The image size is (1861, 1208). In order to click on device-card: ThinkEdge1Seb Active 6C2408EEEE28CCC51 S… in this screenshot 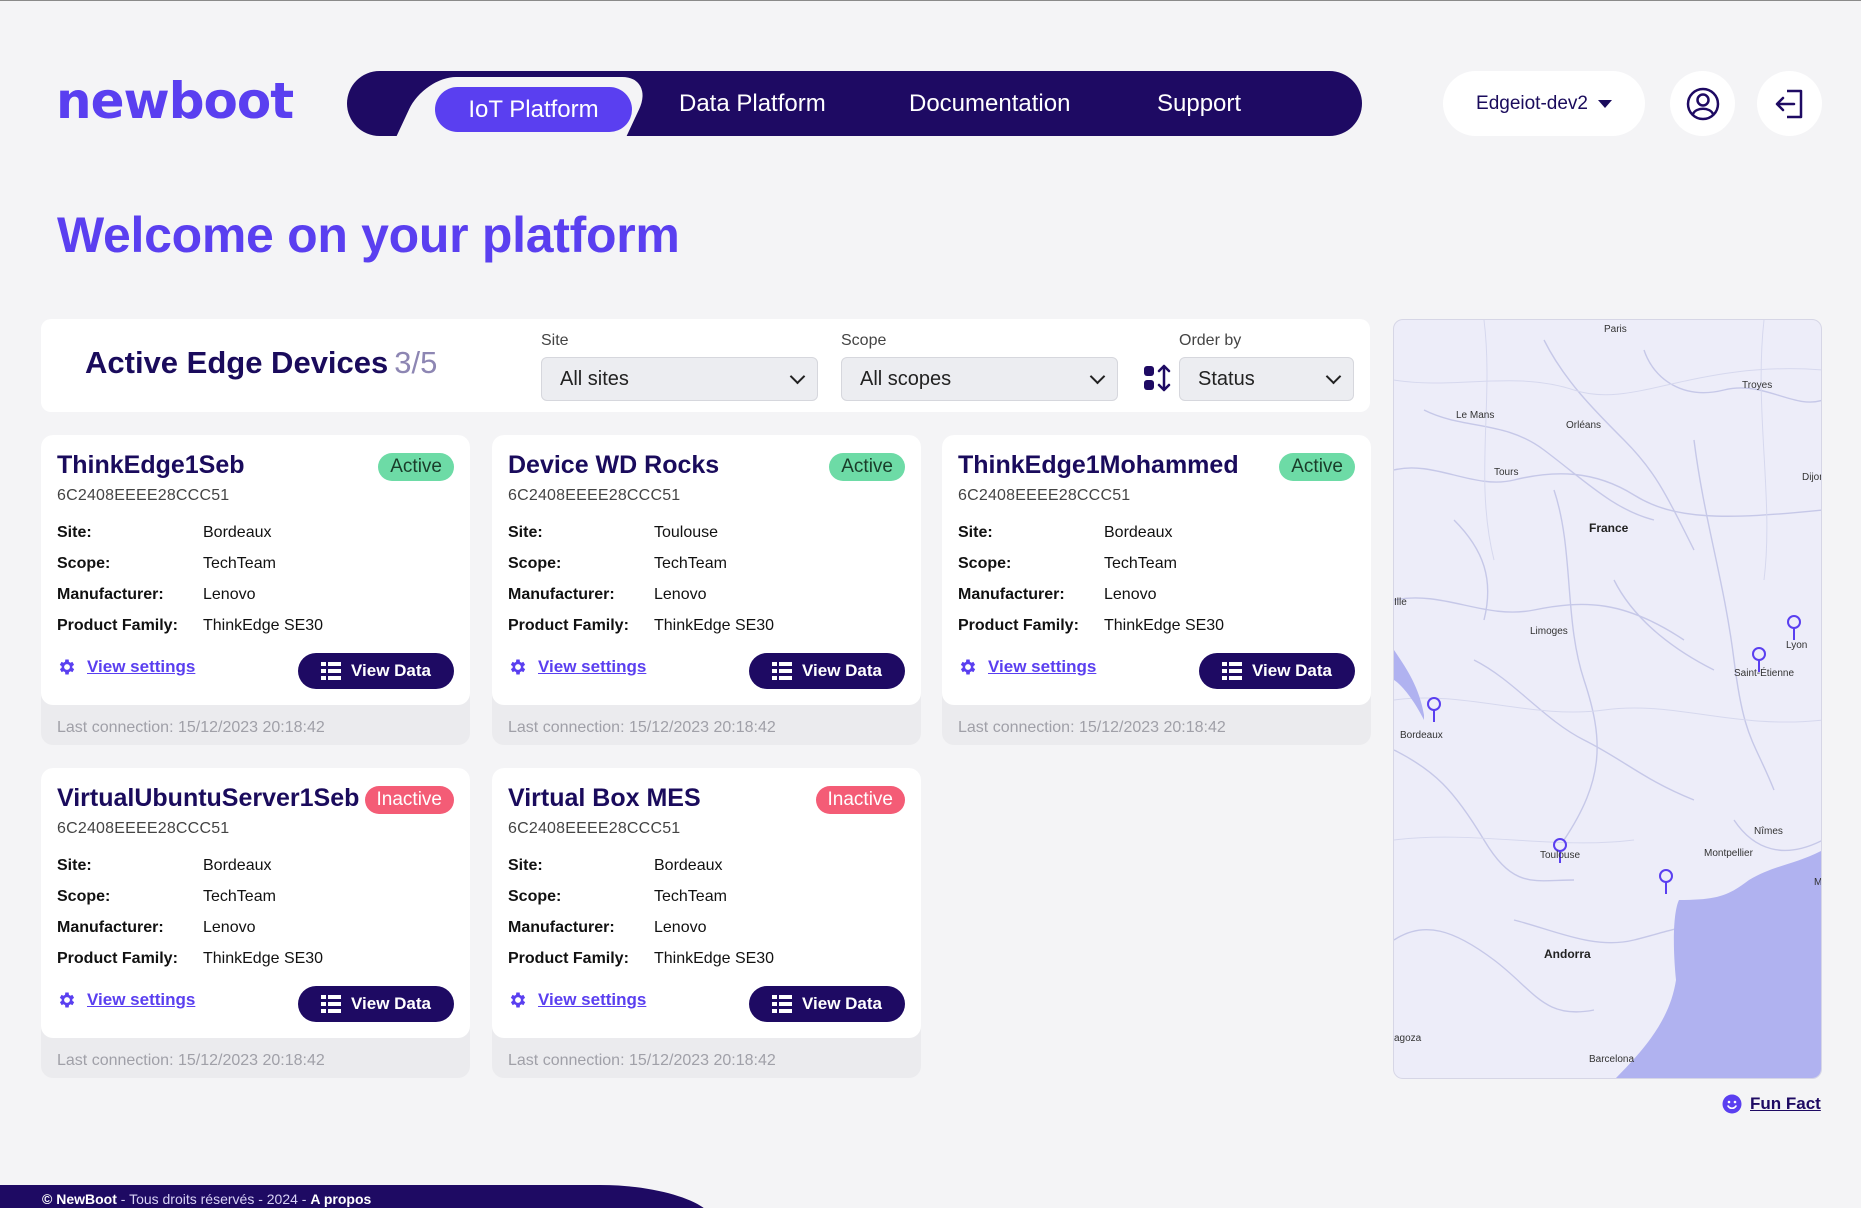, I will do `click(255, 590)`.